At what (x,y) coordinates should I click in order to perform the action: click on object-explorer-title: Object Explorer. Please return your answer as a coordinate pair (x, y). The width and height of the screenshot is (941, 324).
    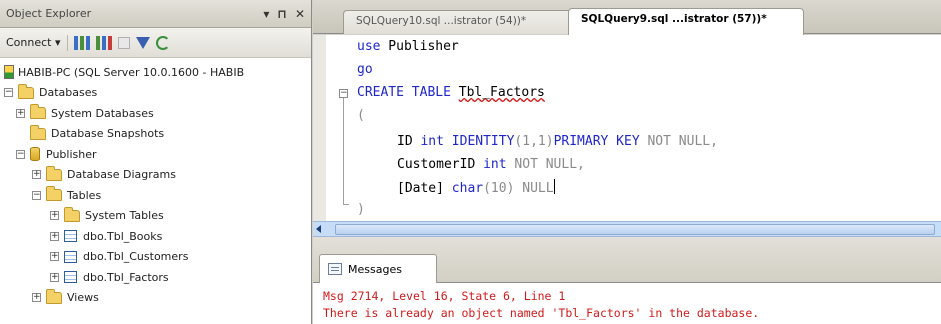
    Looking at the image, I should click on (49, 13).